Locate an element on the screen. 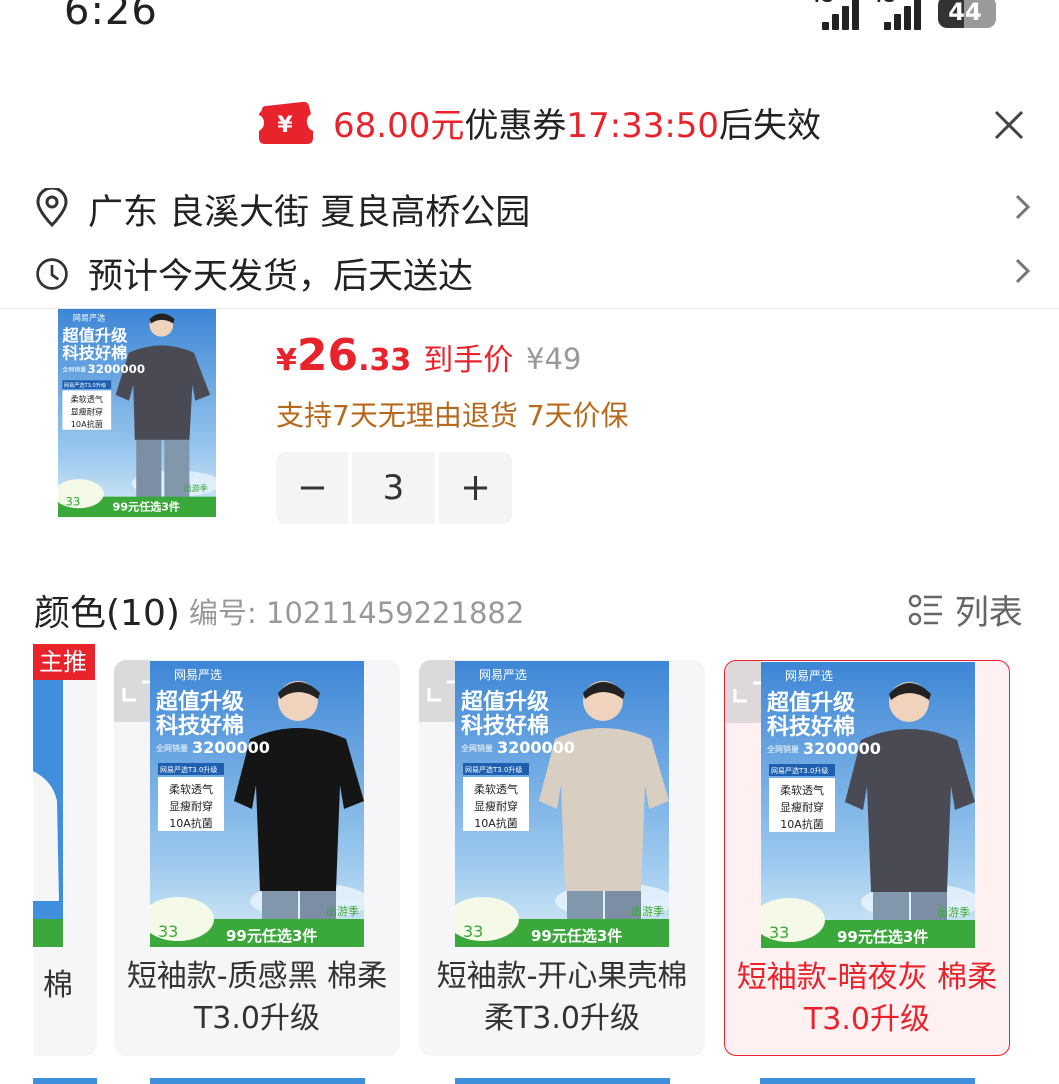 Image resolution: width=1059 pixels, height=1084 pixels. price-label: 到手价 is located at coordinates (468, 360).